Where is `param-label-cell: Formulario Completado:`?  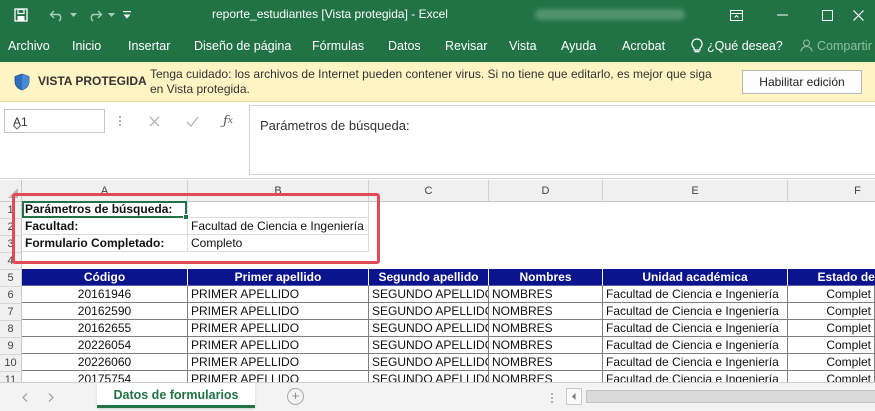 param-label-cell: Formulario Completado: is located at coordinates (105, 243).